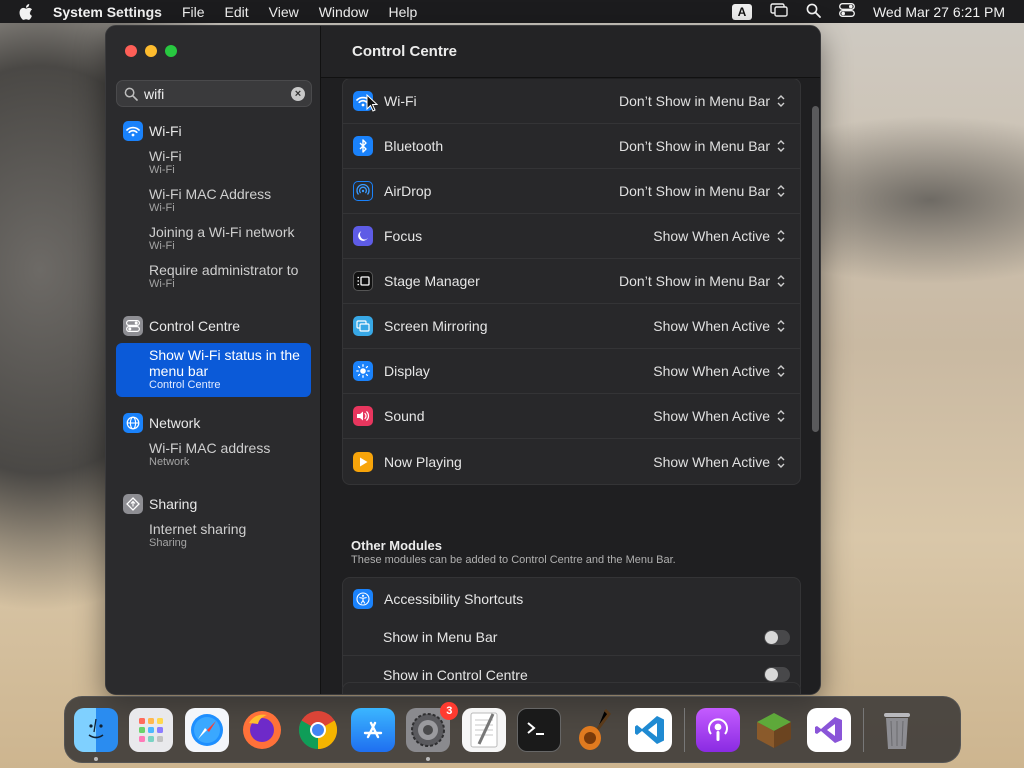 The image size is (1024, 768). What do you see at coordinates (397, 545) in the screenshot?
I see `other-modules-heading: Other Modules` at bounding box center [397, 545].